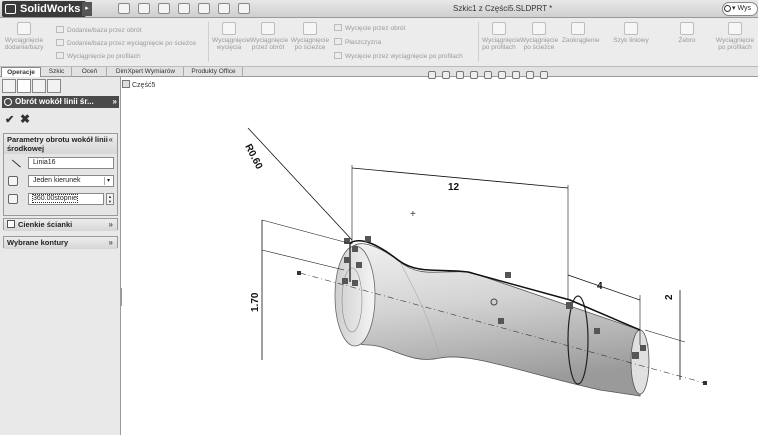 The image size is (758, 435). What do you see at coordinates (460, 178) in the screenshot?
I see `length-dimension-line` at bounding box center [460, 178].